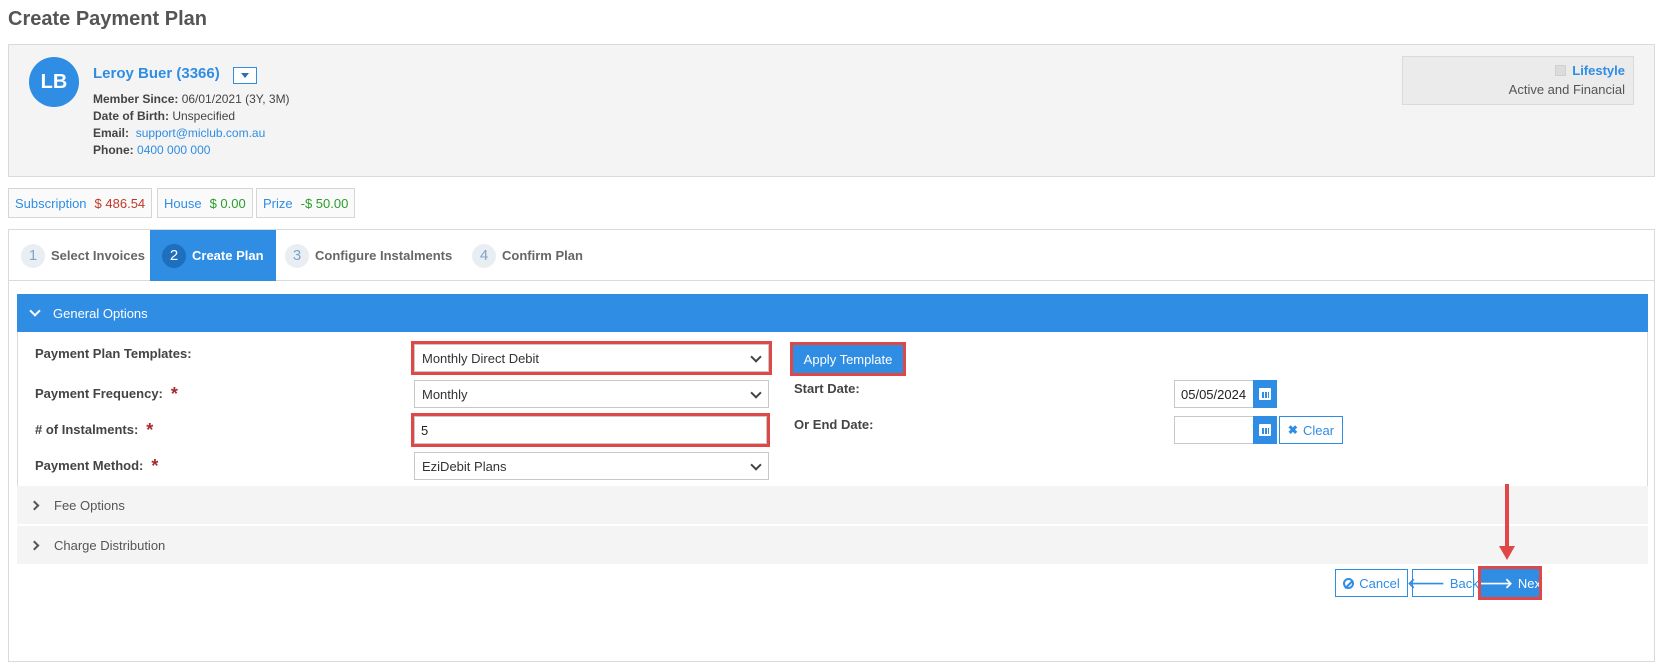 This screenshot has height=670, width=1663. I want to click on frequency-label: Payment Frequency: *, so click(106, 393).